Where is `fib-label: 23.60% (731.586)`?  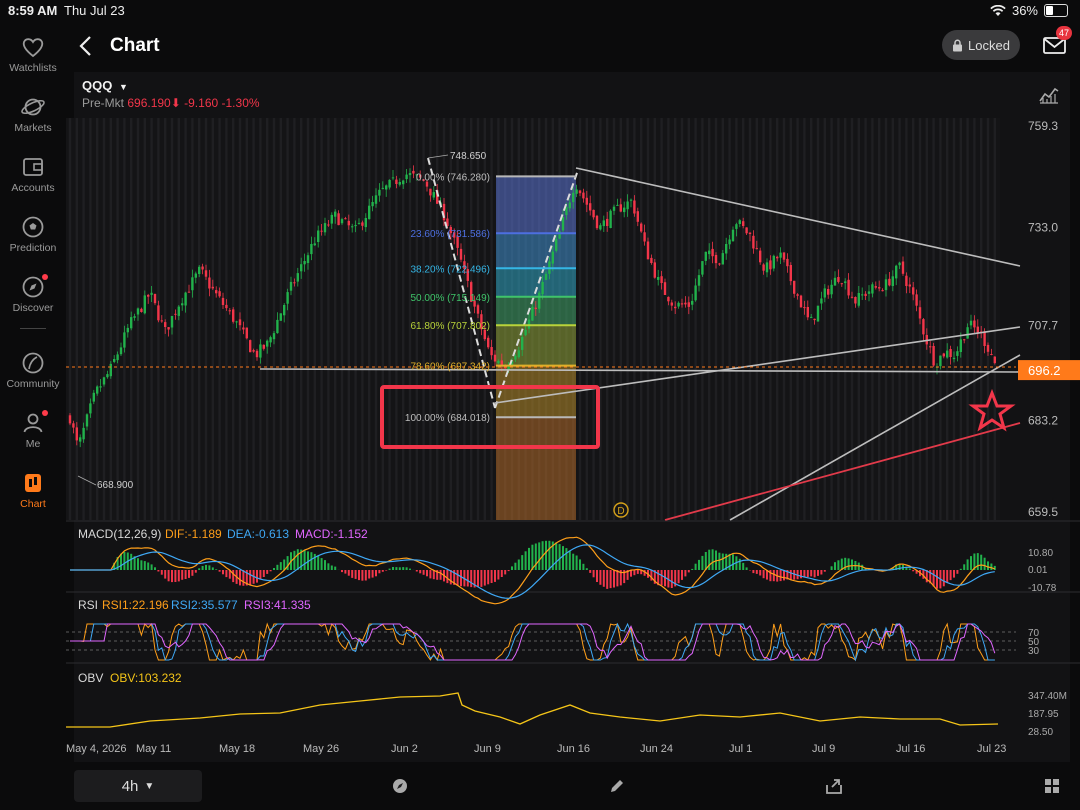
fib-label: 23.60% (731.586) is located at coordinates (450, 234).